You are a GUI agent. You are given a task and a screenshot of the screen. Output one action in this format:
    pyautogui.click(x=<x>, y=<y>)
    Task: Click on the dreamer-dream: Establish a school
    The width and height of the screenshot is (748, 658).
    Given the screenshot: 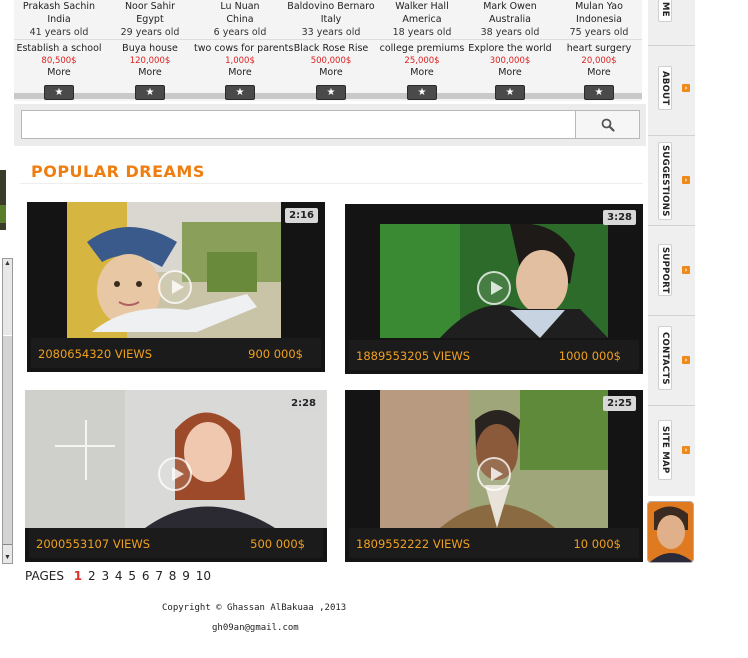 What is the action you would take?
    pyautogui.click(x=59, y=48)
    